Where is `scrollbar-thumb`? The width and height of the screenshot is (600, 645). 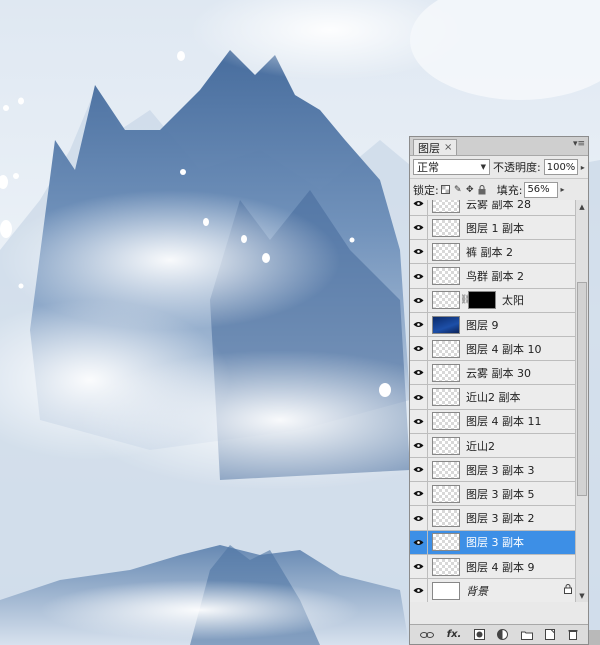 scrollbar-thumb is located at coordinates (582, 389).